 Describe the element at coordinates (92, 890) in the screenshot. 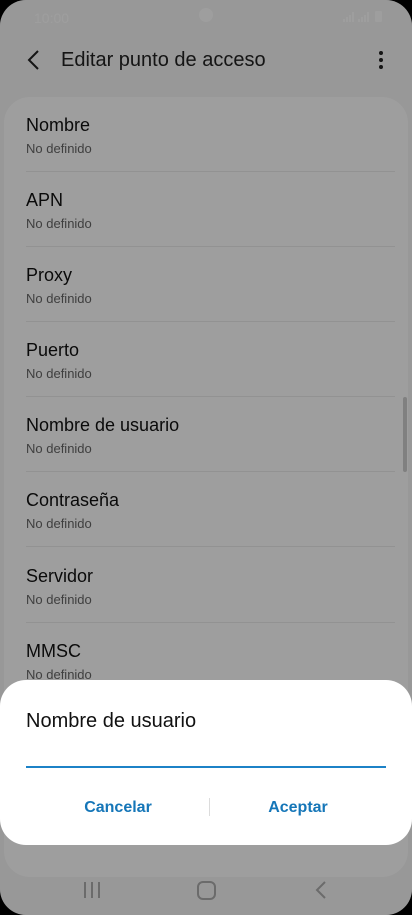

I see `recents-icon` at that location.